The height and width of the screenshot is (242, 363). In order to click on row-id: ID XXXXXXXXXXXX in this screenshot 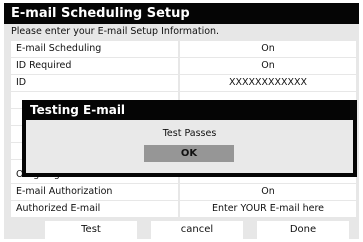, I will do `click(183, 83)`.